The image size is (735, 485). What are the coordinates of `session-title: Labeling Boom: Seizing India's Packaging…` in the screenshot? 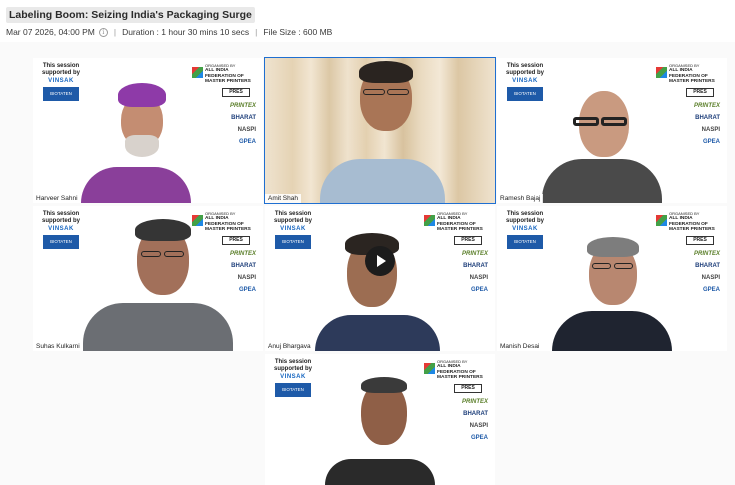 It's located at (130, 15).